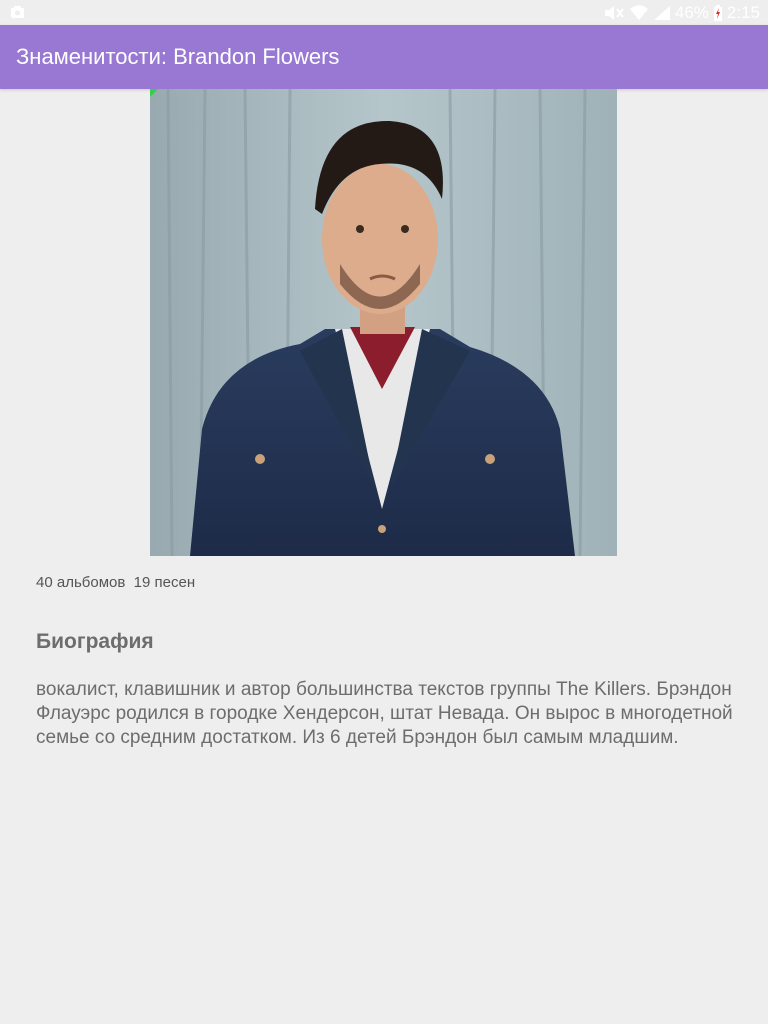  Describe the element at coordinates (743, 12) in the screenshot. I see `clock: 2:15` at that location.